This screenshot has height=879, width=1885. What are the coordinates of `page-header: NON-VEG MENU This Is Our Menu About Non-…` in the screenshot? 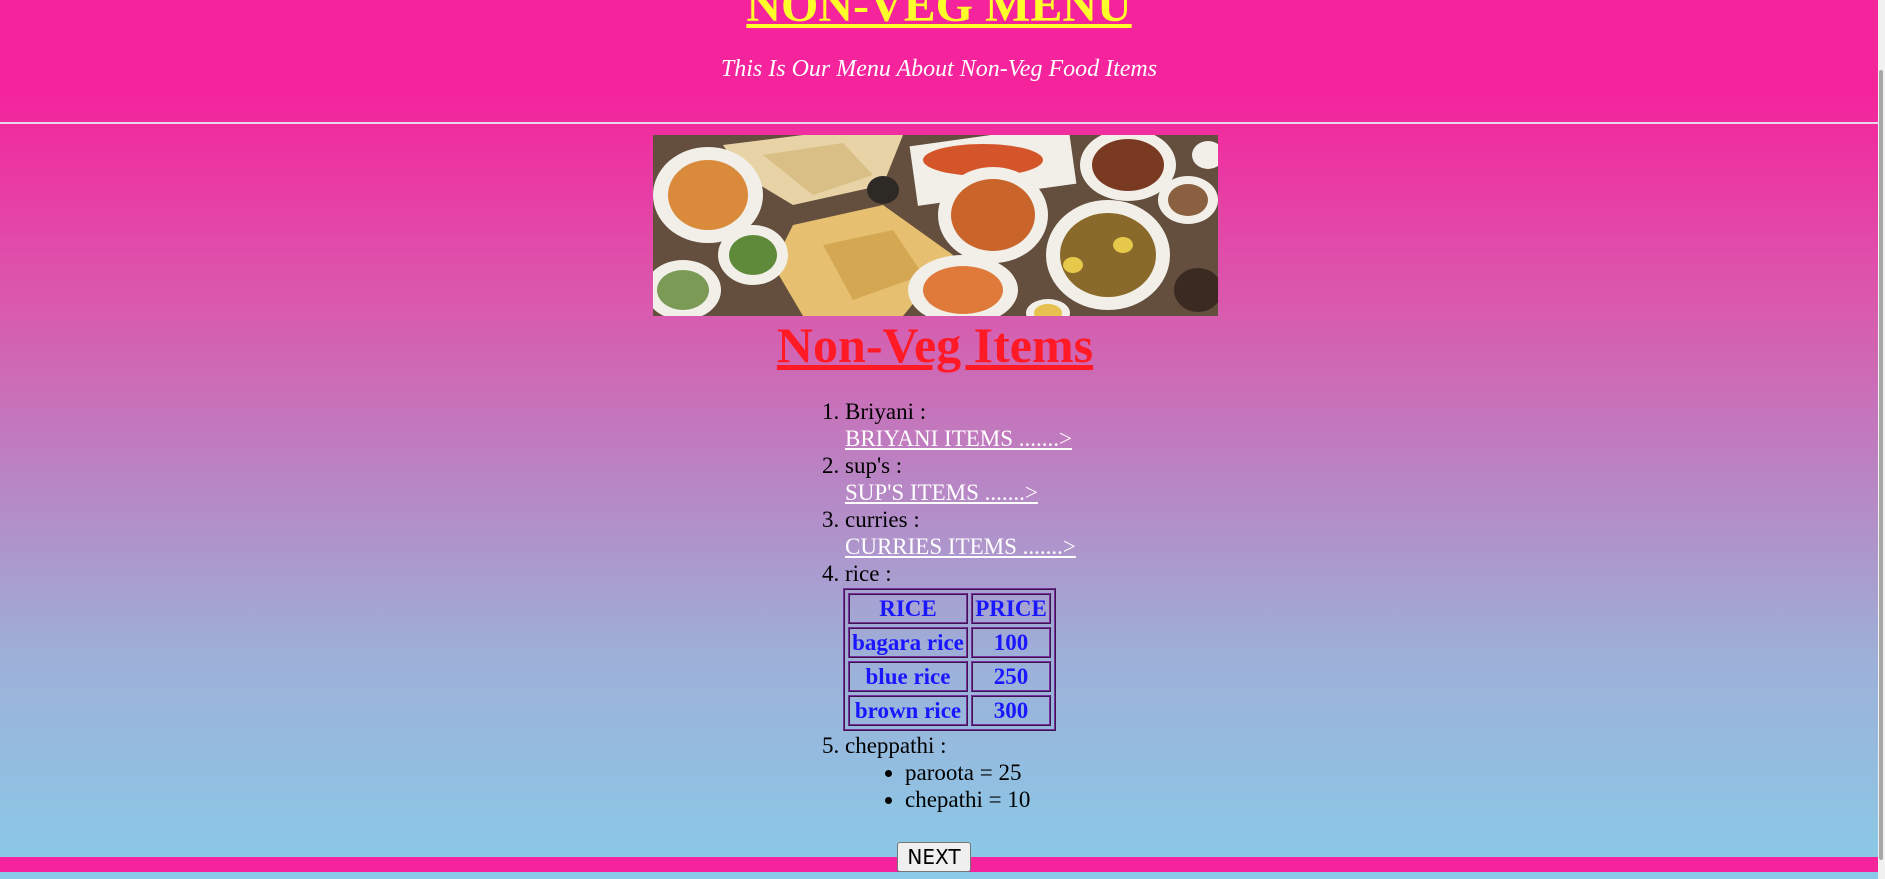 It's located at (939, 62).